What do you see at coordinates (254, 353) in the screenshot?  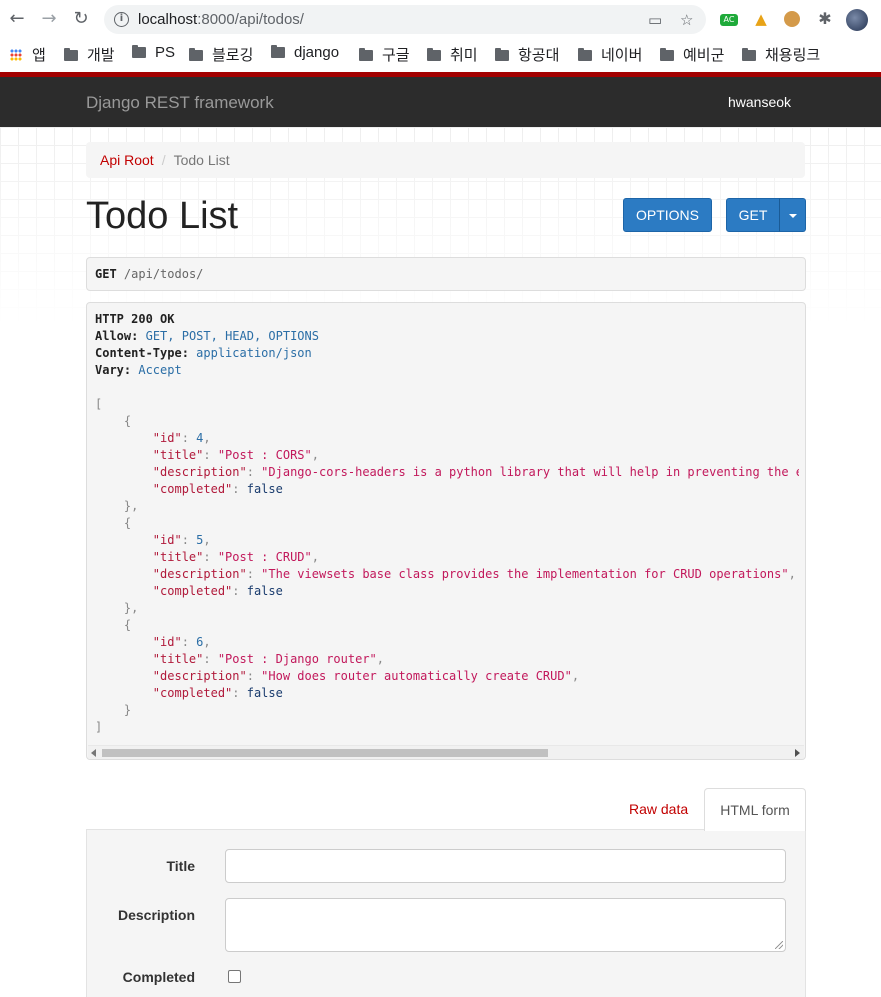 I see `header-value: application/json` at bounding box center [254, 353].